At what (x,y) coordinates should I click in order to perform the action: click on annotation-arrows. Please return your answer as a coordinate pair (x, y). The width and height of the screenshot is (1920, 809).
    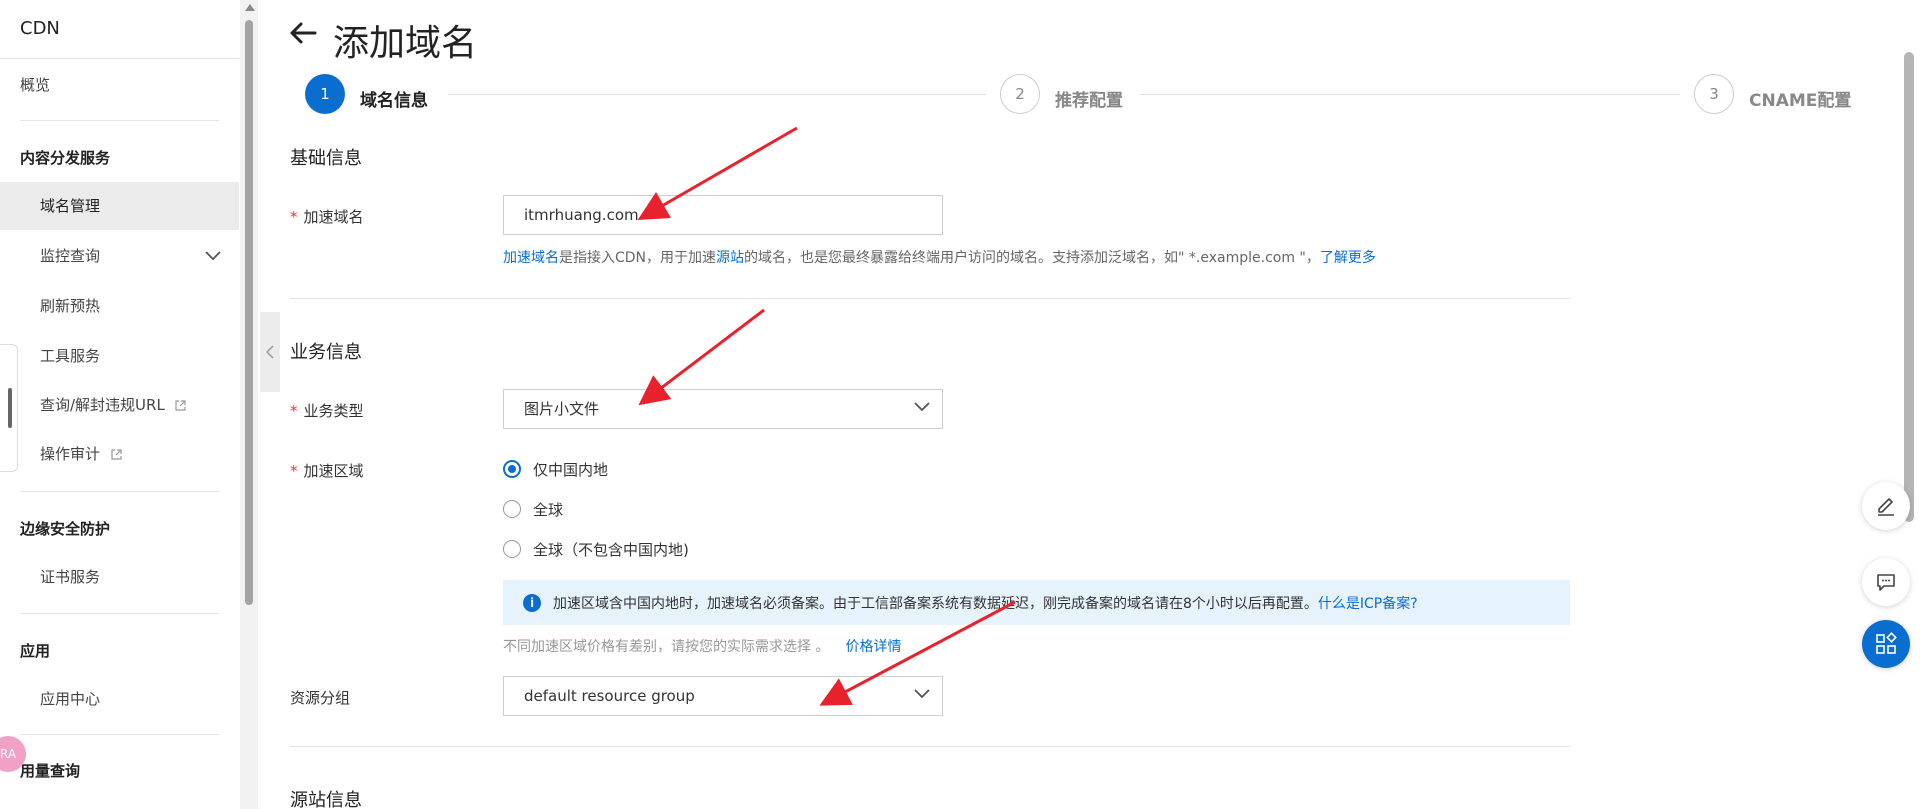
    Looking at the image, I should click on (826, 416).